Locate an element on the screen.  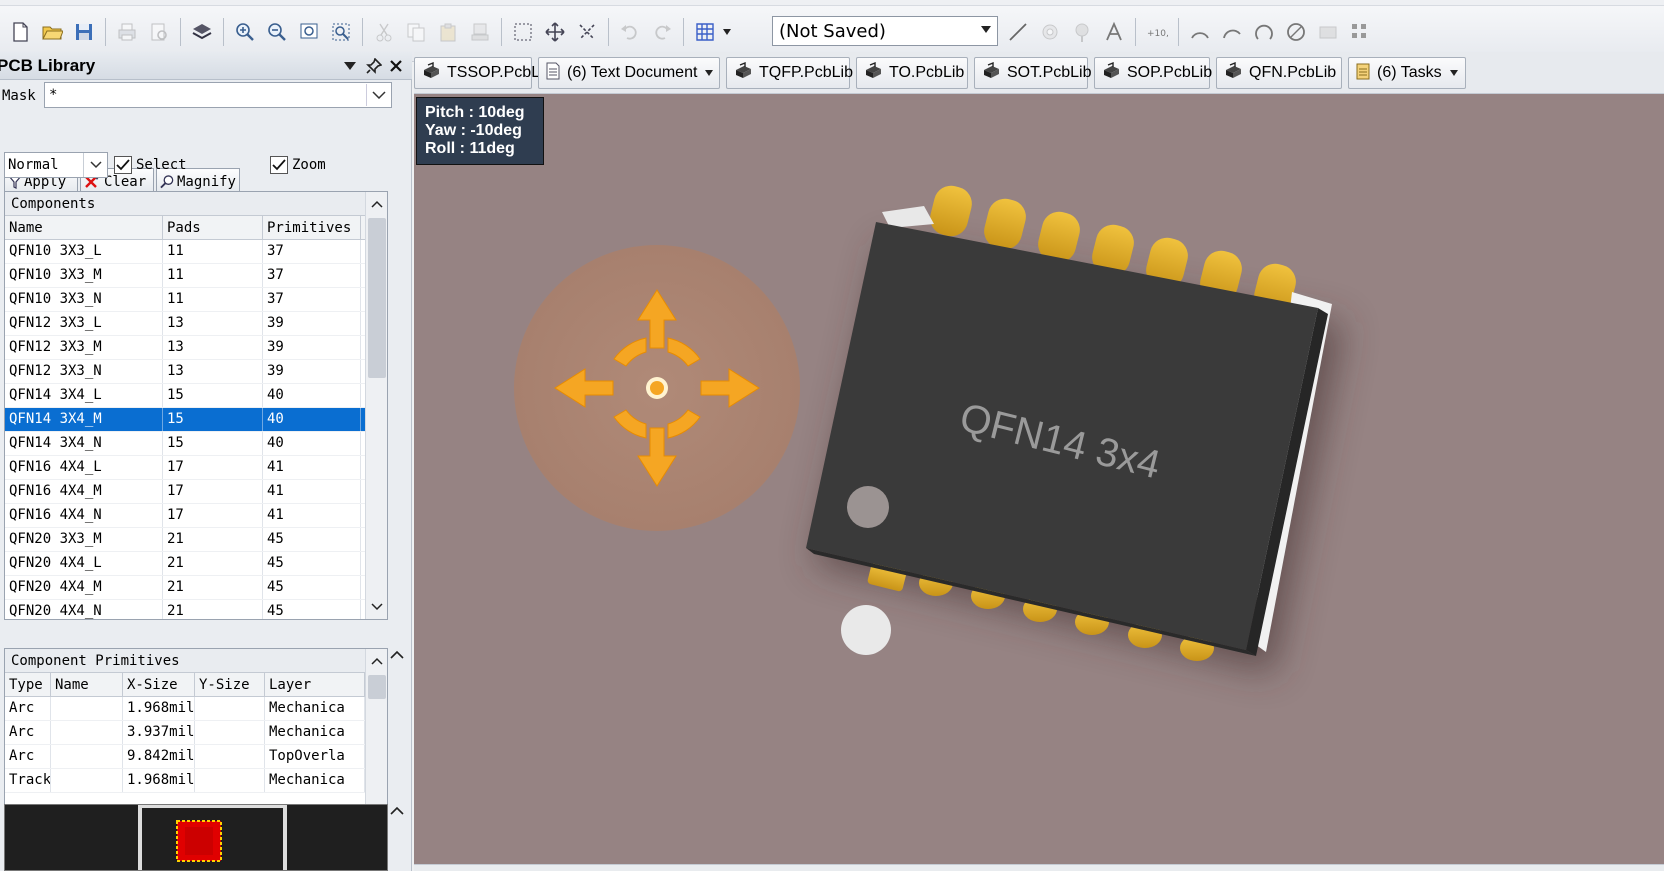
move-icon is located at coordinates (555, 32).